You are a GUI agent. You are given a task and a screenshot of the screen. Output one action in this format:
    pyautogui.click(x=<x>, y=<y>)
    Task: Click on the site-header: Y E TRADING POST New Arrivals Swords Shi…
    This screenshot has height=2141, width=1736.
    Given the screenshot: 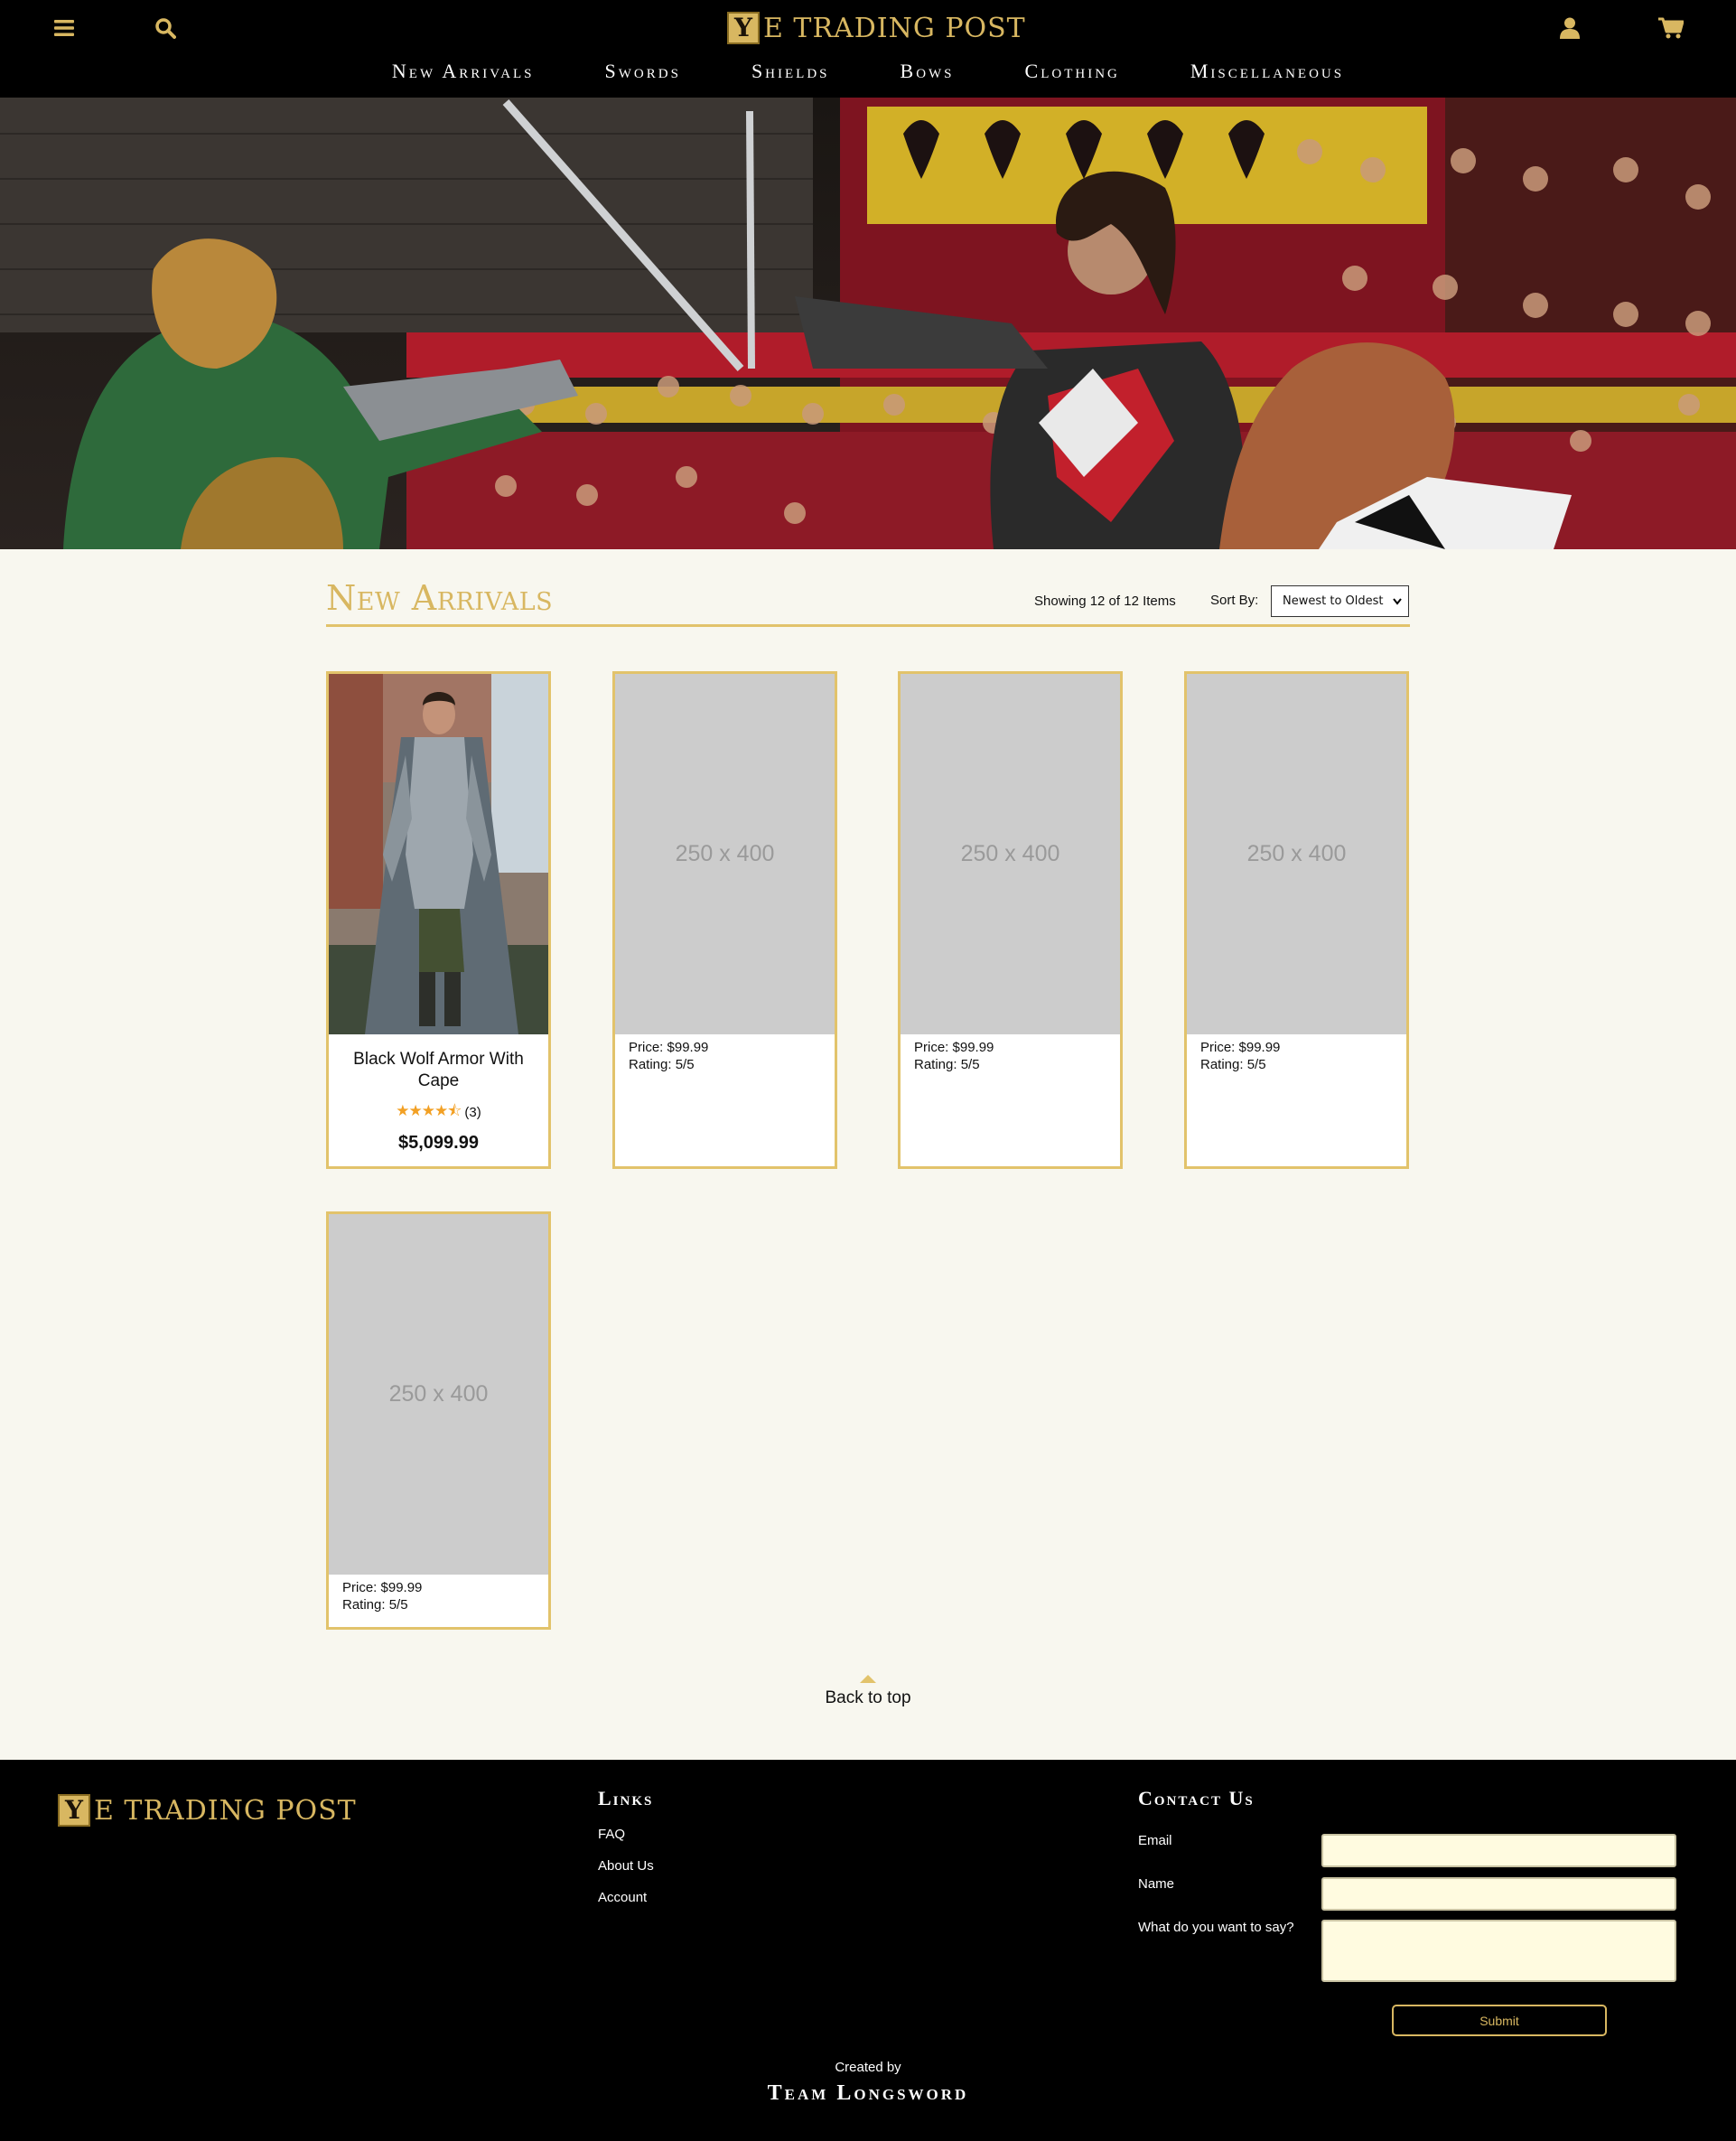 What is the action you would take?
    pyautogui.click(x=868, y=49)
    